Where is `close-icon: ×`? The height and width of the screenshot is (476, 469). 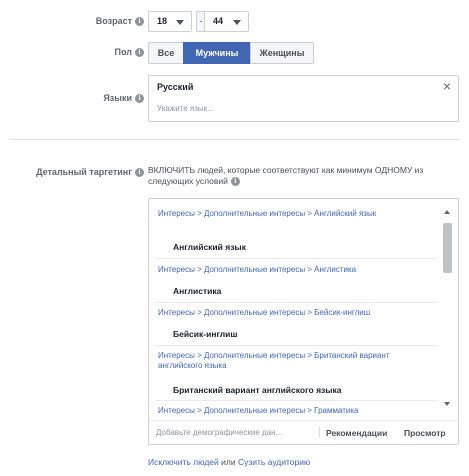 close-icon: × is located at coordinates (447, 86).